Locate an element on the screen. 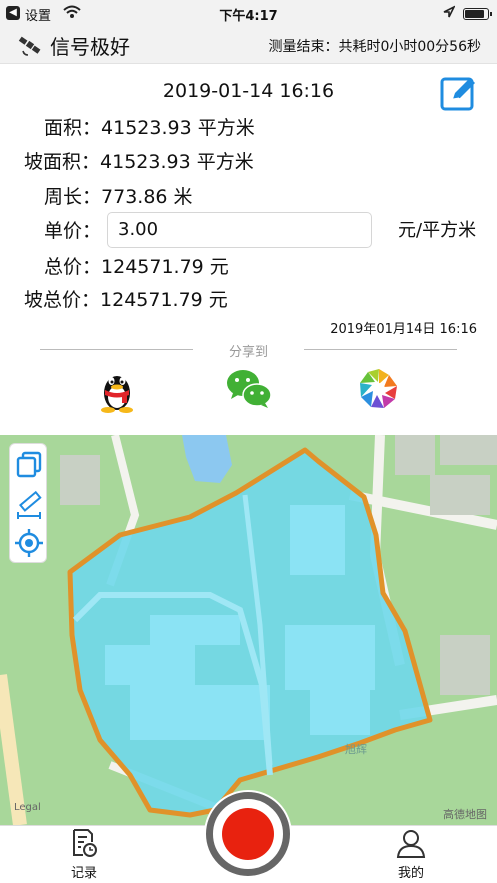 The height and width of the screenshot is (883, 497). user-icon is located at coordinates (411, 844).